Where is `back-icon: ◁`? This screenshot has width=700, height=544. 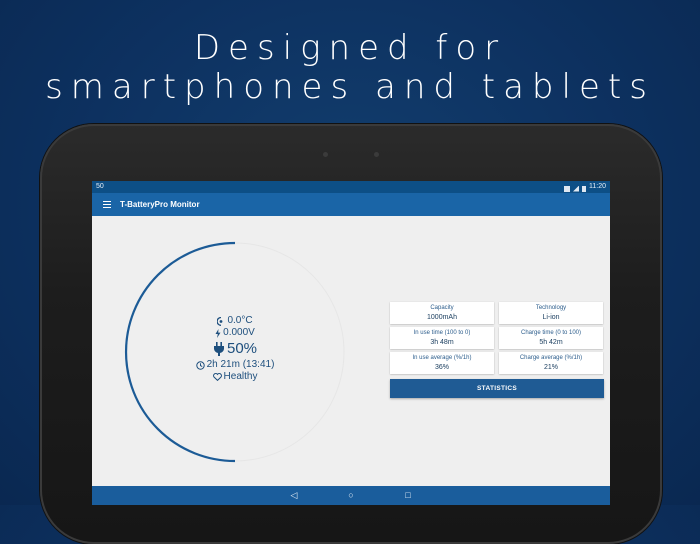 back-icon: ◁ is located at coordinates (294, 495).